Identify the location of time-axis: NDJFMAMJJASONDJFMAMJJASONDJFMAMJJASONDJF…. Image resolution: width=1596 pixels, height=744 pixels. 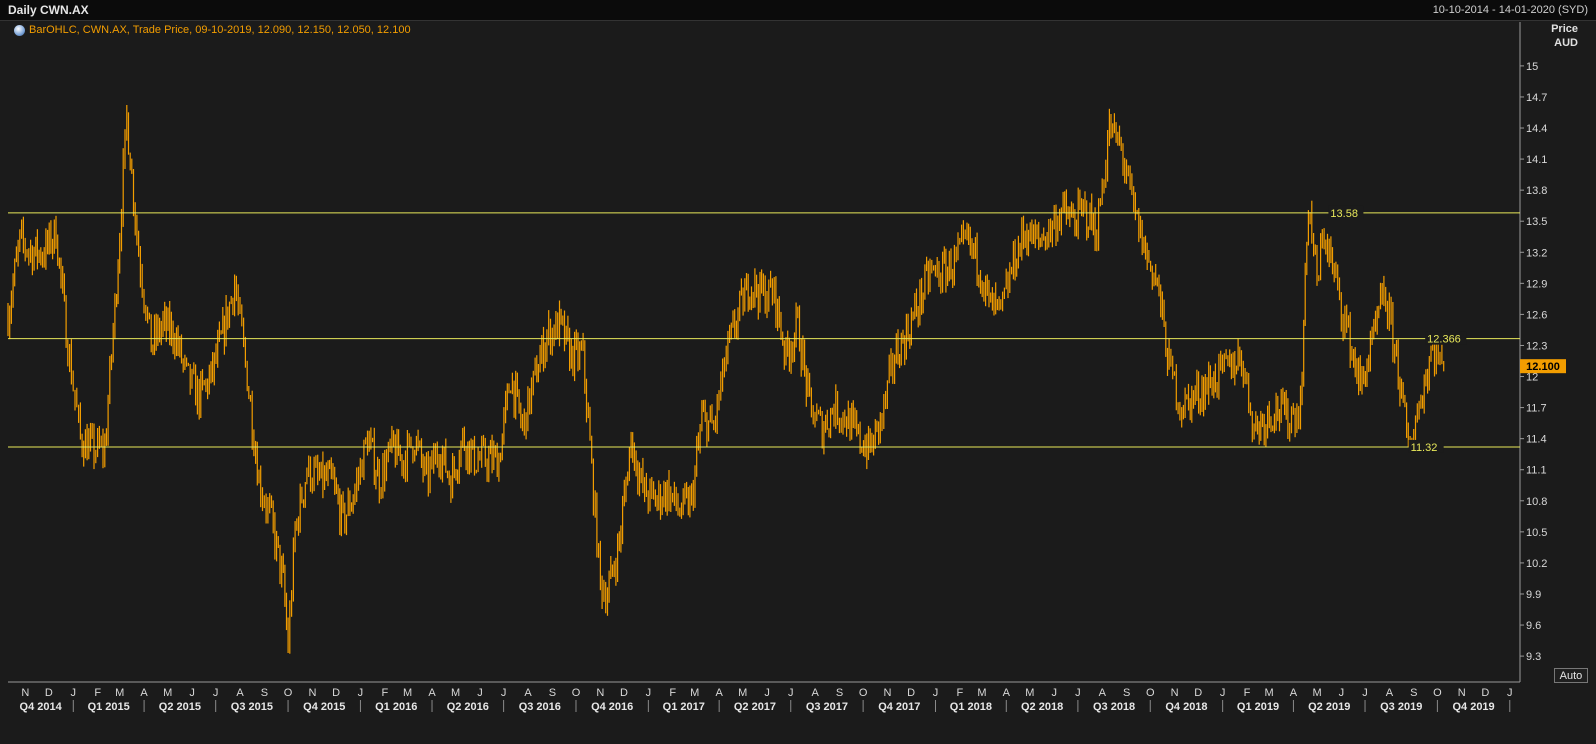
(766, 700).